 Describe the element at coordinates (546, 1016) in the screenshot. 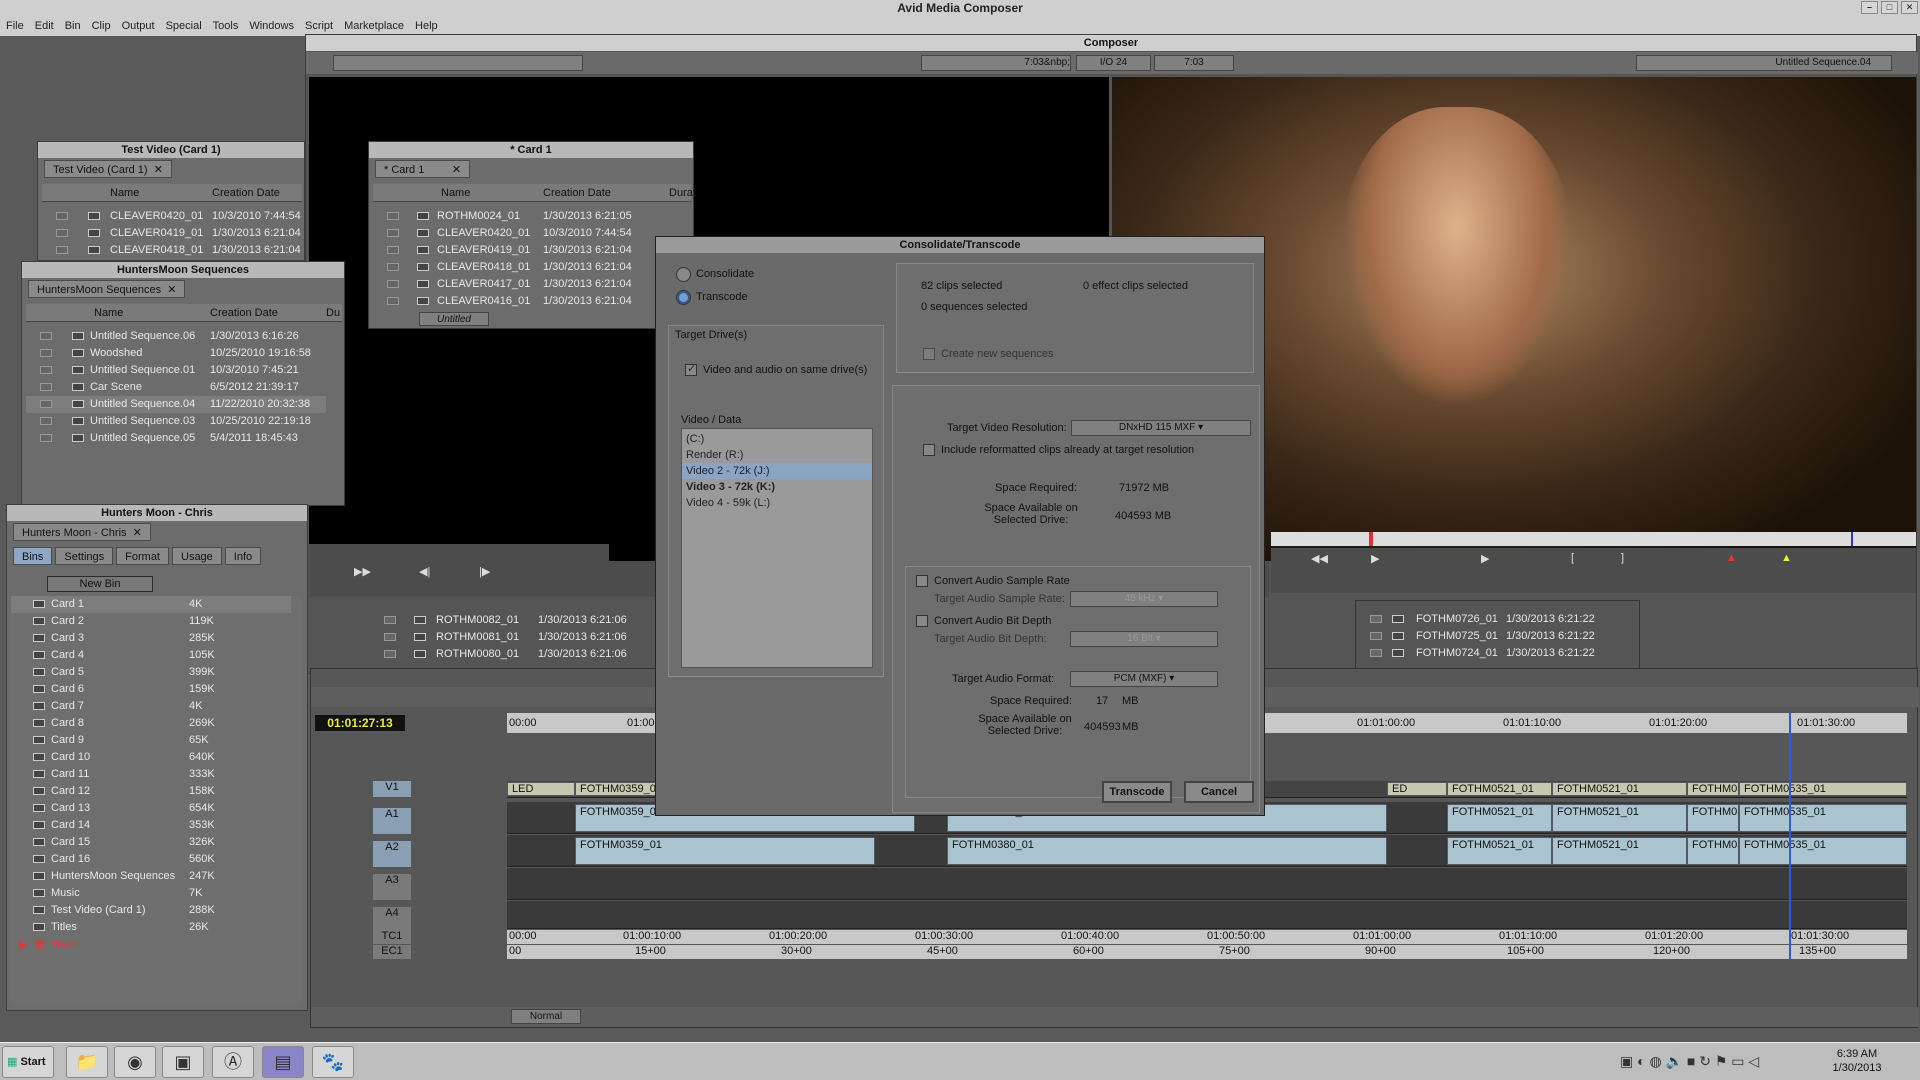

I see `timeline-mode-menu: Normal` at that location.